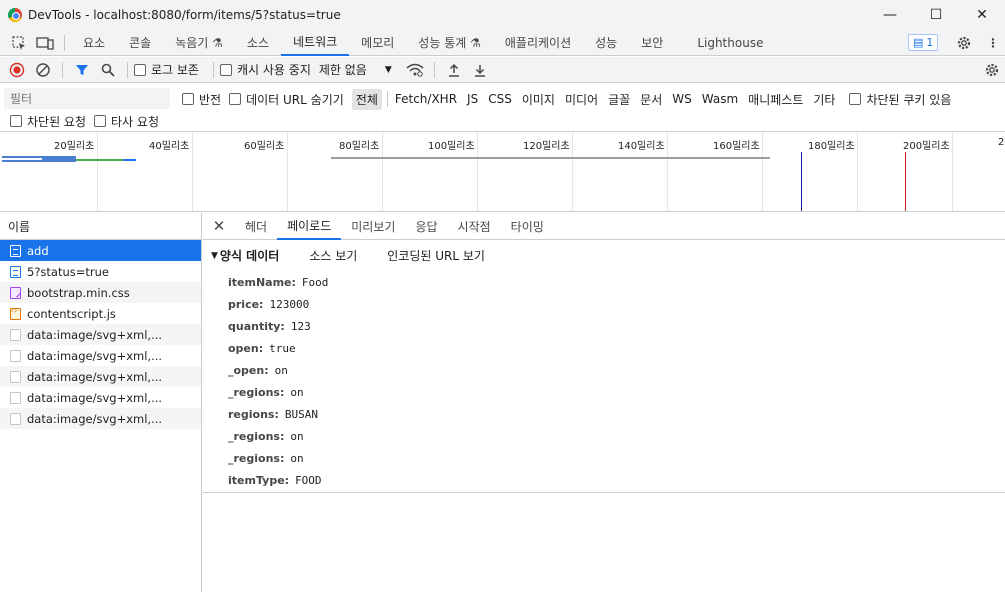  I want to click on network-conditions-icon, so click(415, 70).